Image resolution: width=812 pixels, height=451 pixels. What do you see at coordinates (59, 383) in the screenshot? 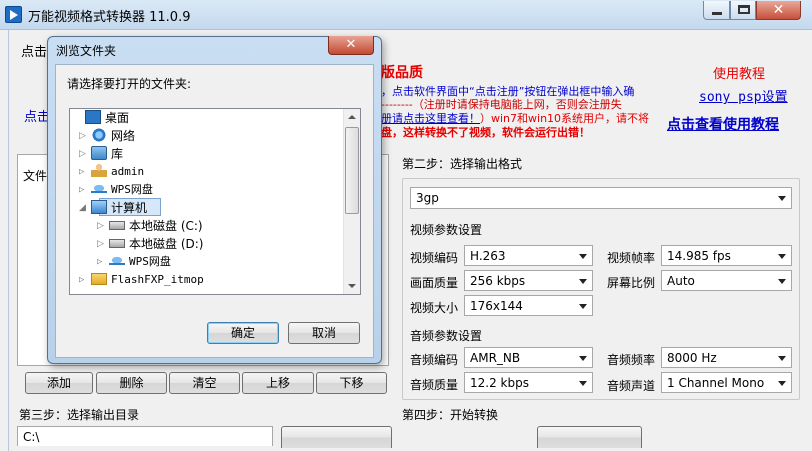
I see `add-button: 添加` at bounding box center [59, 383].